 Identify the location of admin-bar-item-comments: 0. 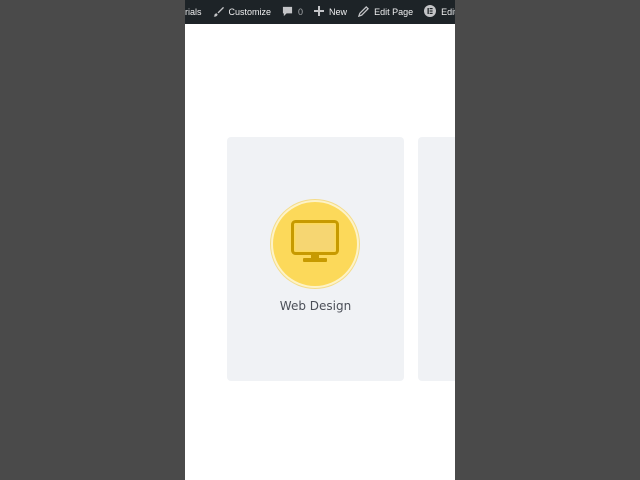
(292, 12).